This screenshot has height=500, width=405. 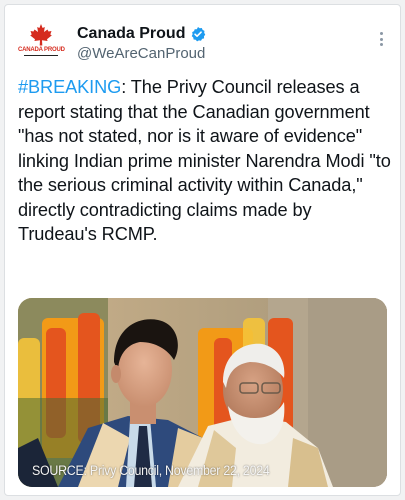 What do you see at coordinates (41, 55) in the screenshot?
I see `avatar-underline` at bounding box center [41, 55].